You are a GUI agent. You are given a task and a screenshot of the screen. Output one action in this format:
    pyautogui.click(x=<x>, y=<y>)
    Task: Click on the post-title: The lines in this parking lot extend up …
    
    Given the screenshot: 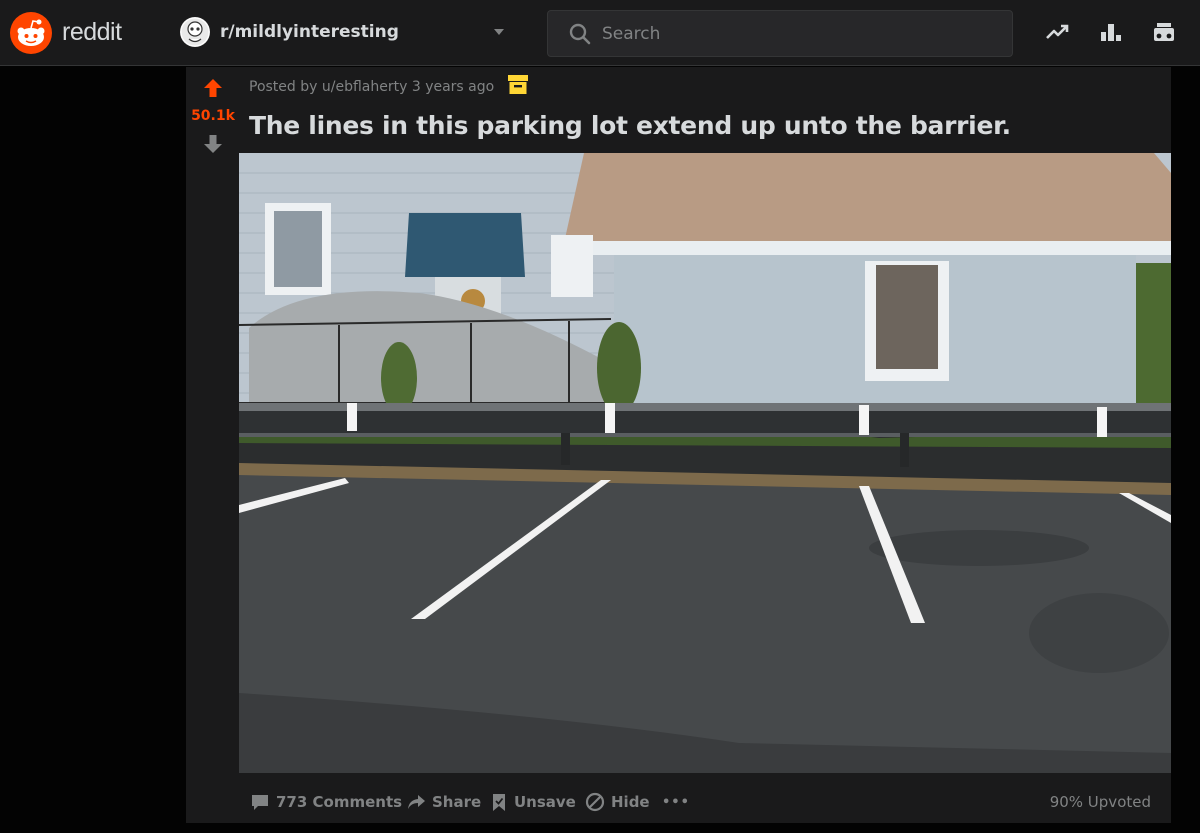 What is the action you would take?
    pyautogui.click(x=630, y=125)
    